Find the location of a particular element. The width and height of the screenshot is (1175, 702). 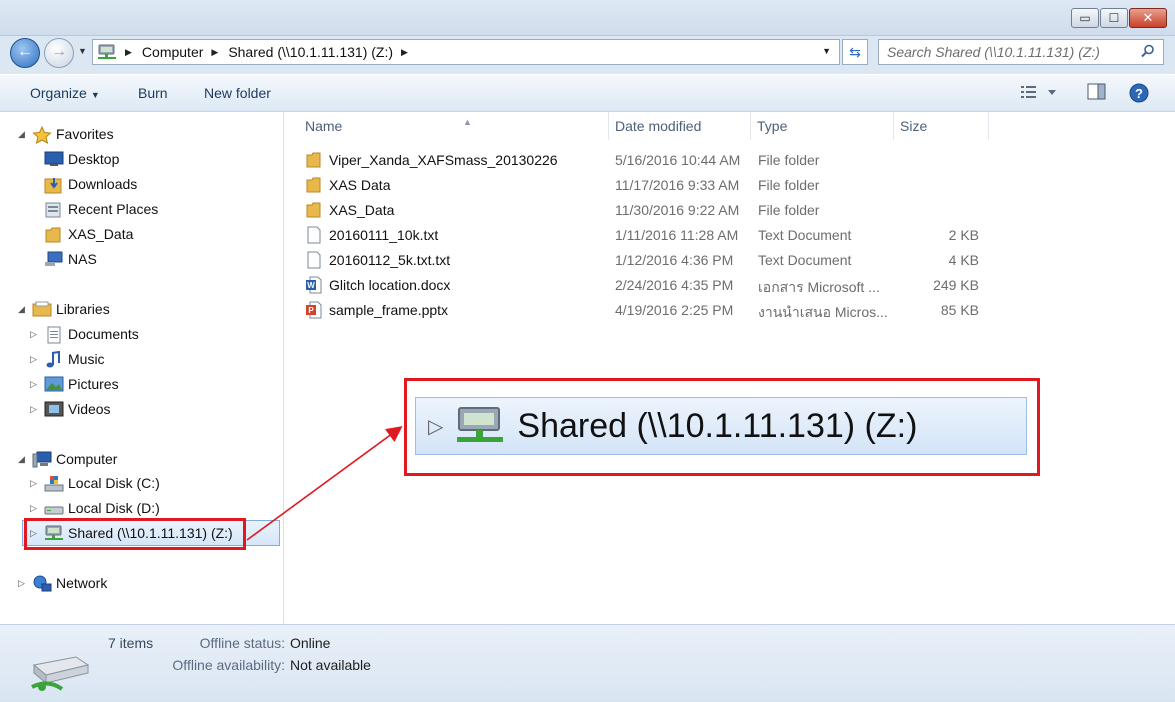

column-header-name-label: Name is located at coordinates (324, 126).